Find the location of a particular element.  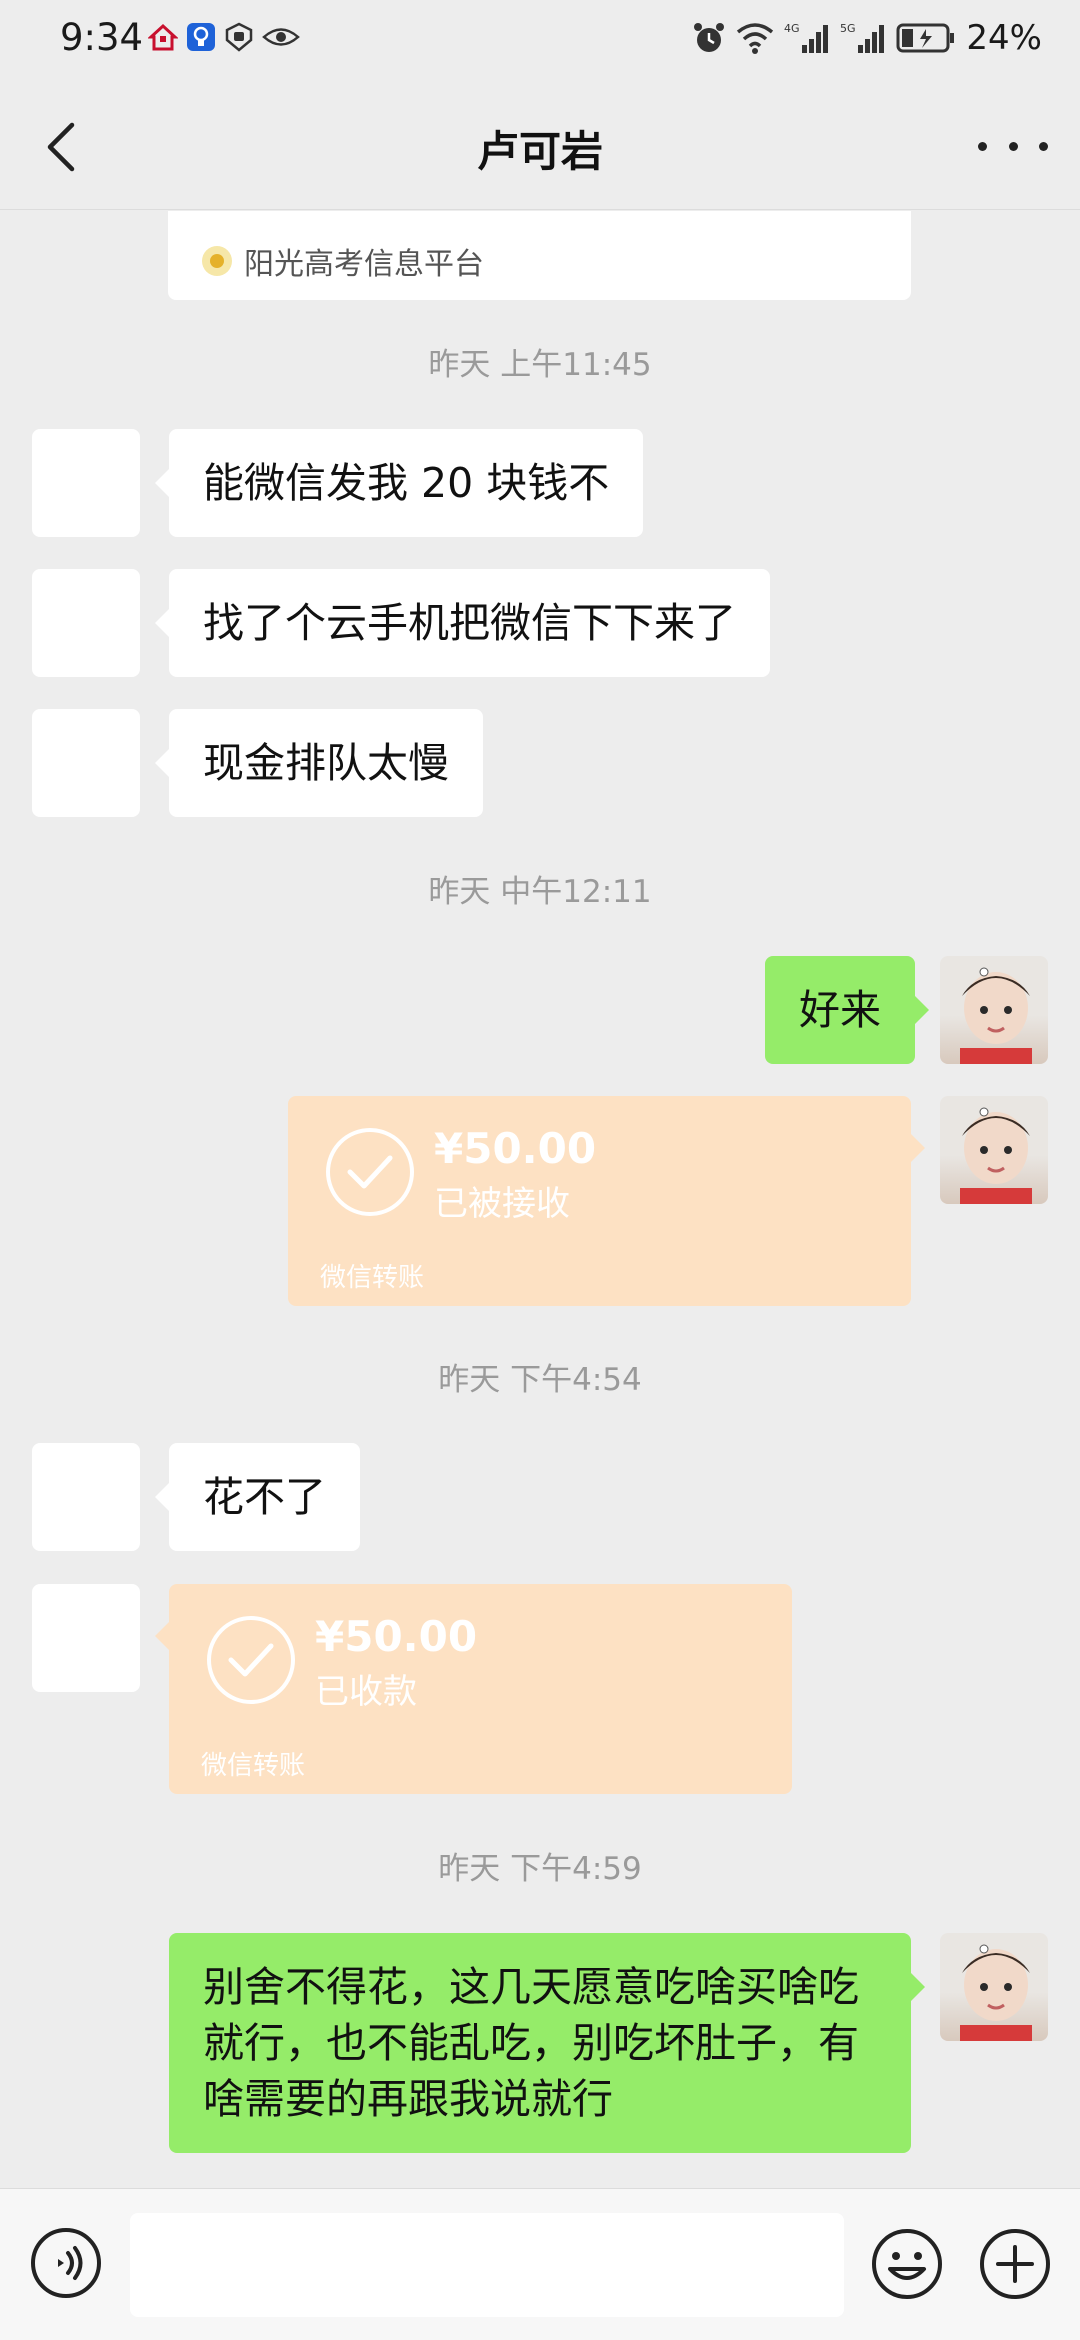

transfer-status: 已收款 is located at coordinates (366, 1692).